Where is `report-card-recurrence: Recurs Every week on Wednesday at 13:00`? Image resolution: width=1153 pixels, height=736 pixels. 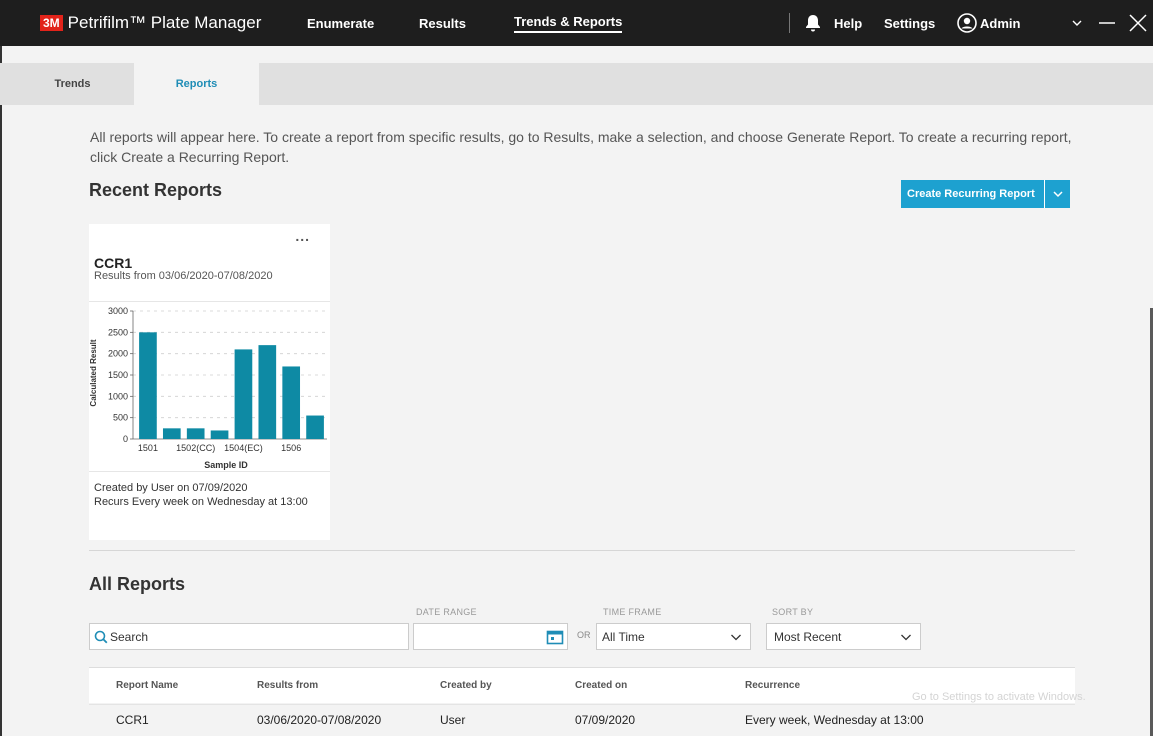
report-card-recurrence: Recurs Every week on Wednesday at 13:00 is located at coordinates (201, 502).